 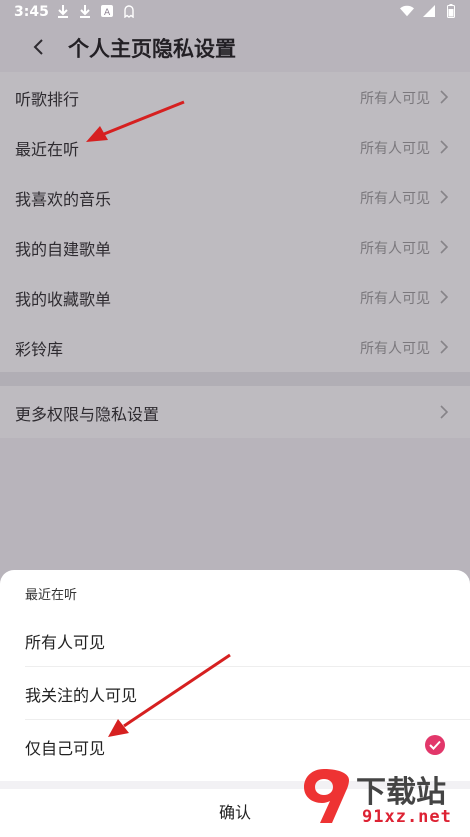 I want to click on option-everyone: 所有人可见, so click(x=235, y=639).